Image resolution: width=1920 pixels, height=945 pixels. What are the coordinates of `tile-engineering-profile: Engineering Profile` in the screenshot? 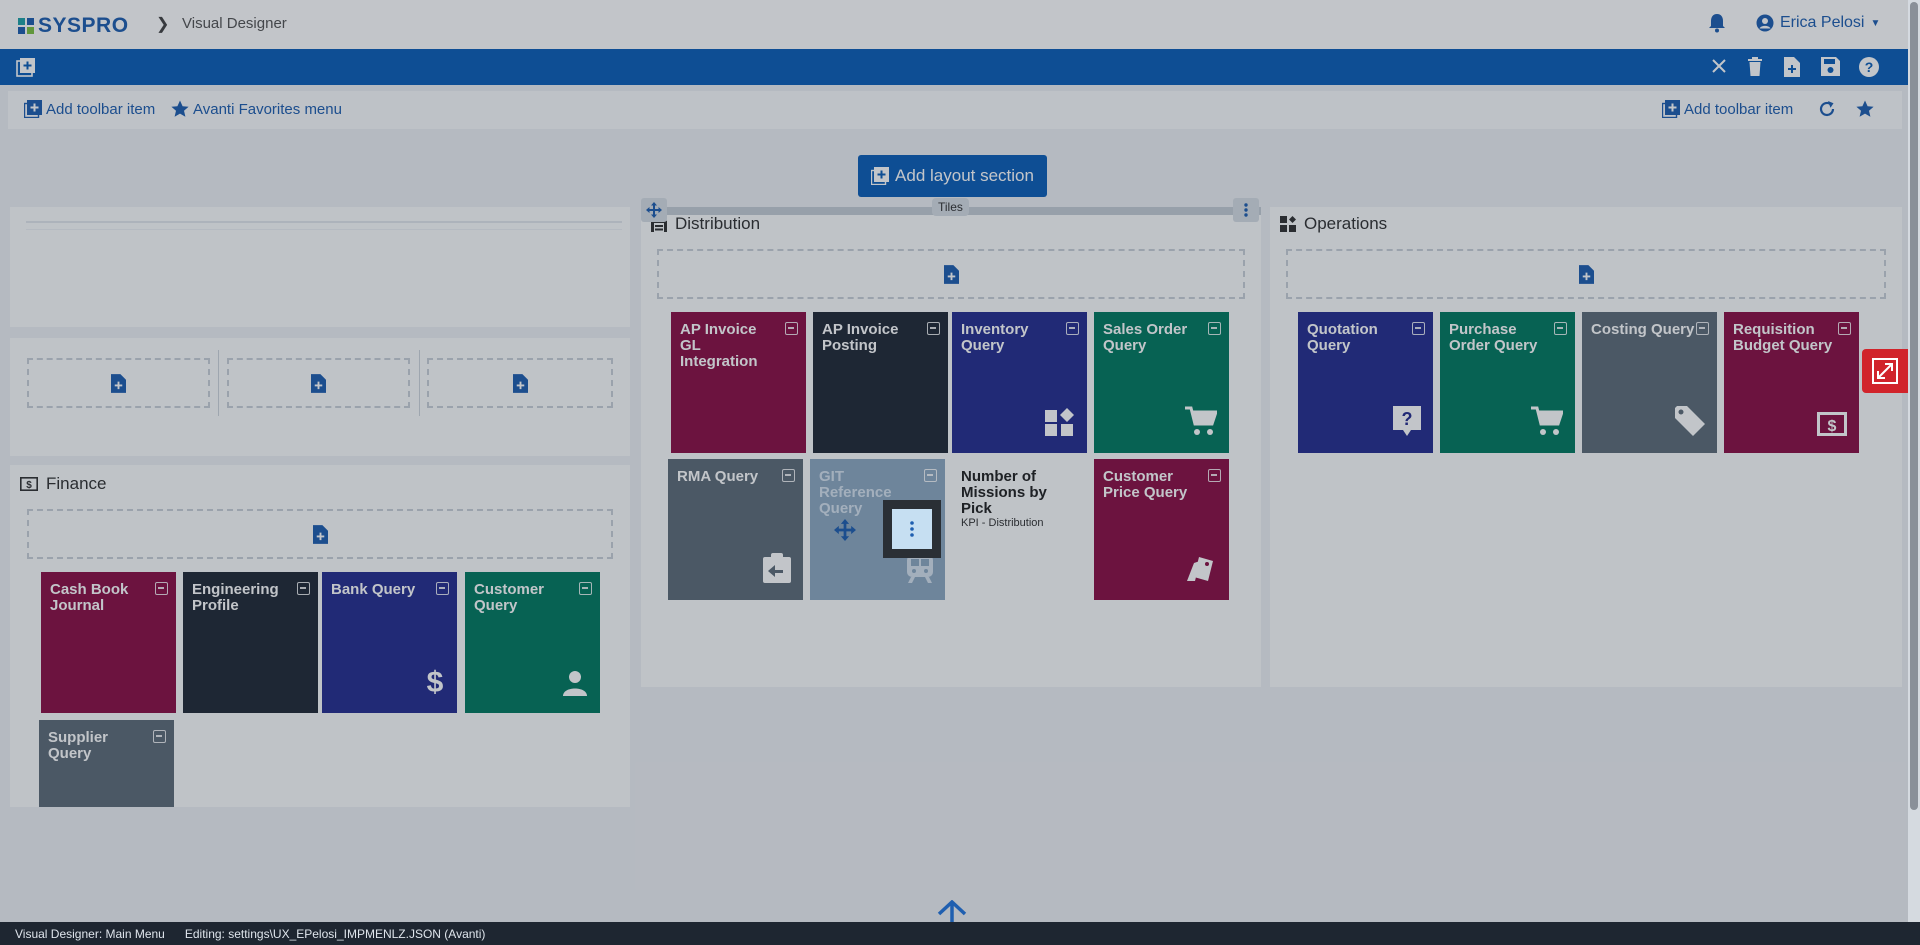 It's located at (250, 642).